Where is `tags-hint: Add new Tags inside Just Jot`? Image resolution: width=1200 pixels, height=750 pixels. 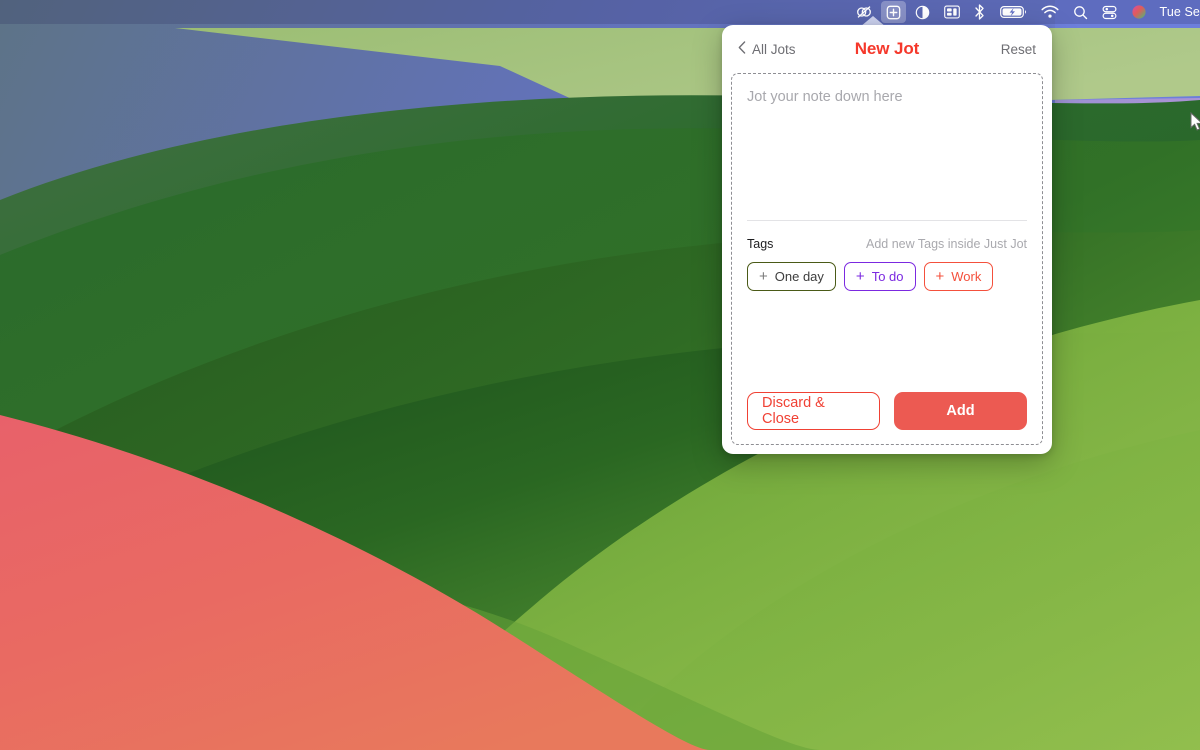 tags-hint: Add new Tags inside Just Jot is located at coordinates (946, 244).